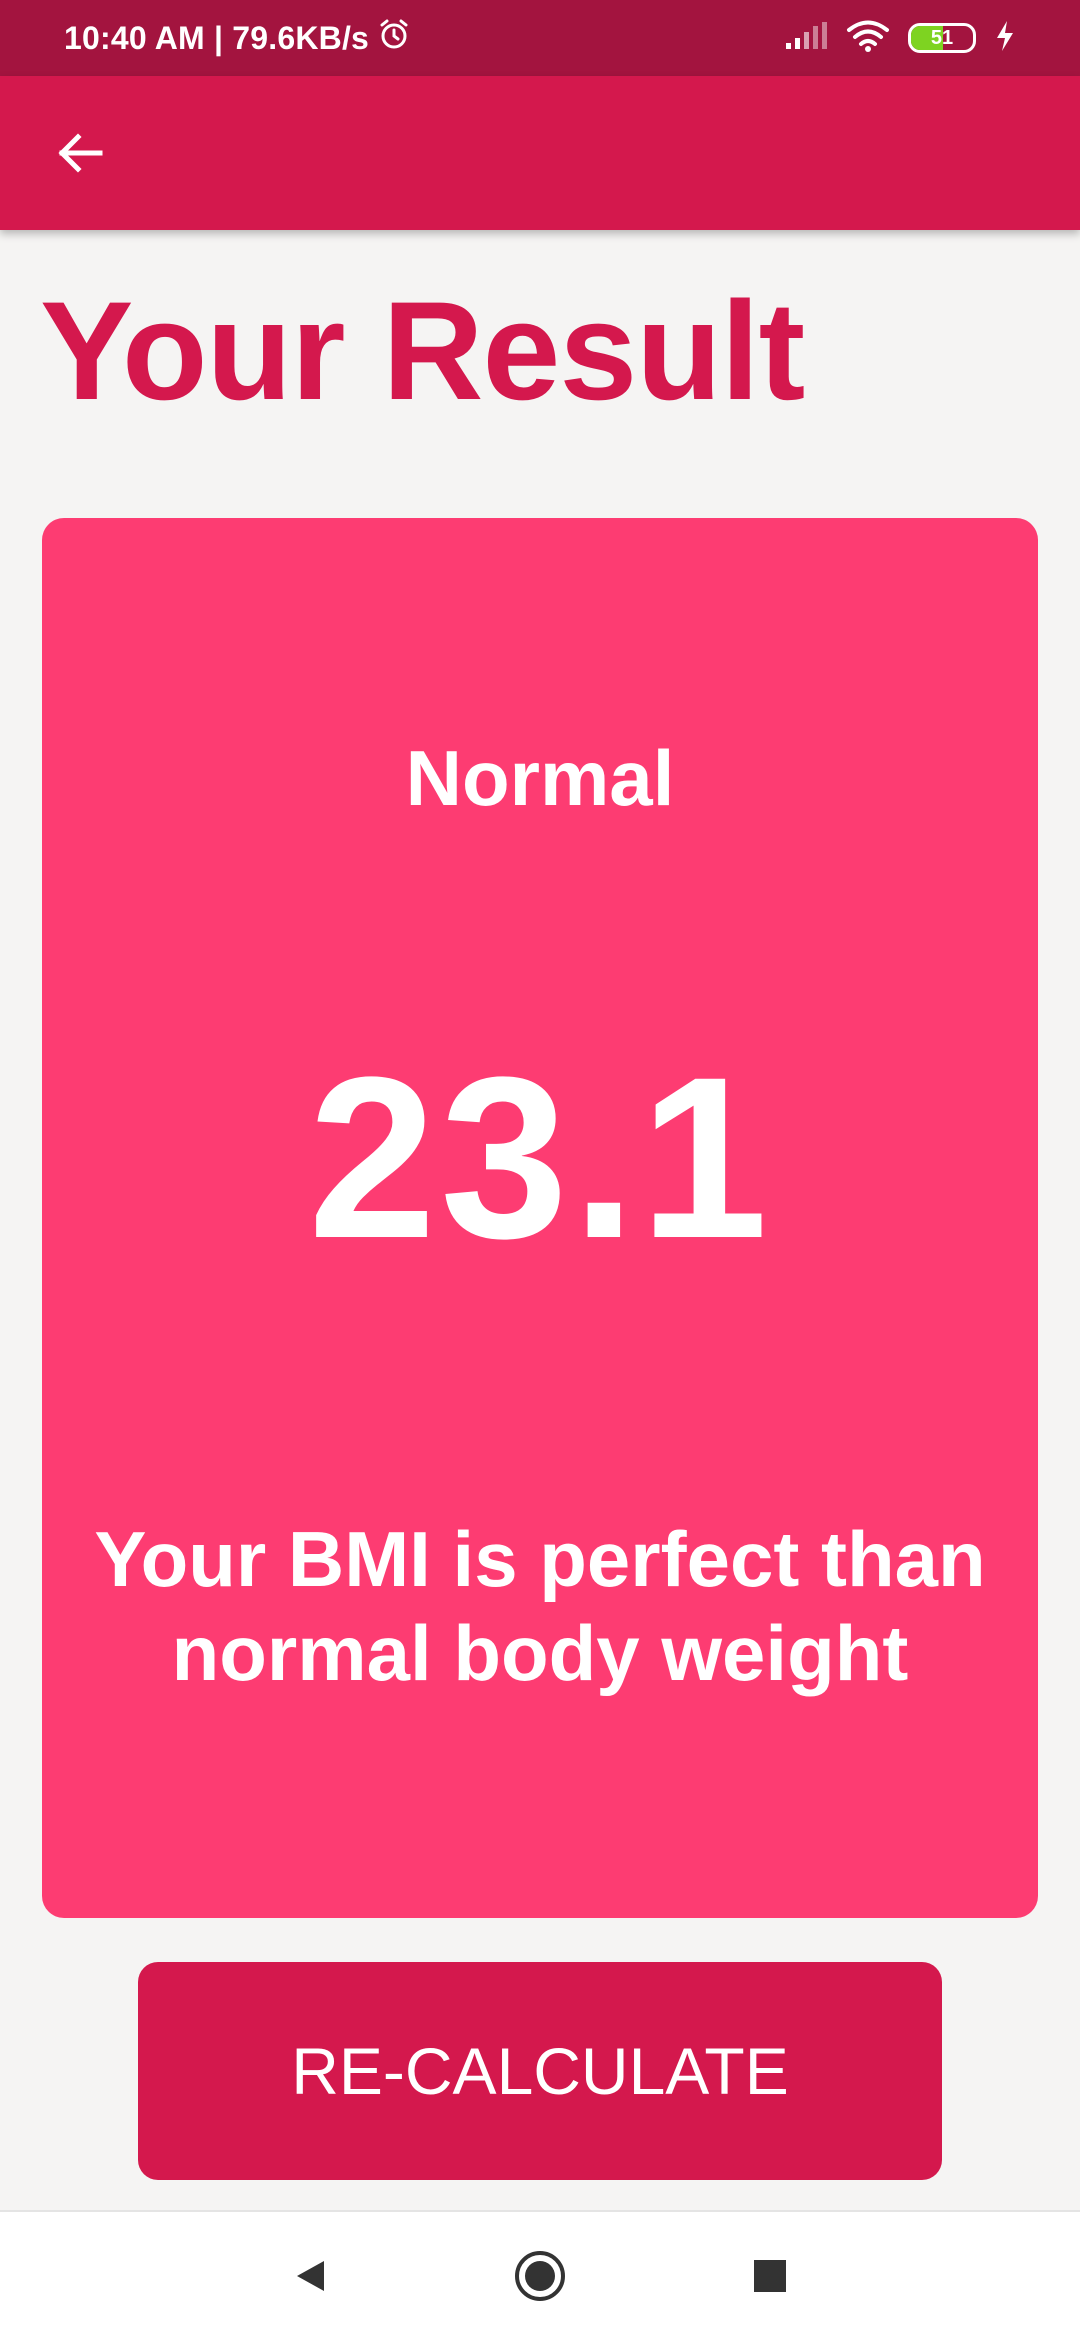  I want to click on battery-icon: 51, so click(942, 38).